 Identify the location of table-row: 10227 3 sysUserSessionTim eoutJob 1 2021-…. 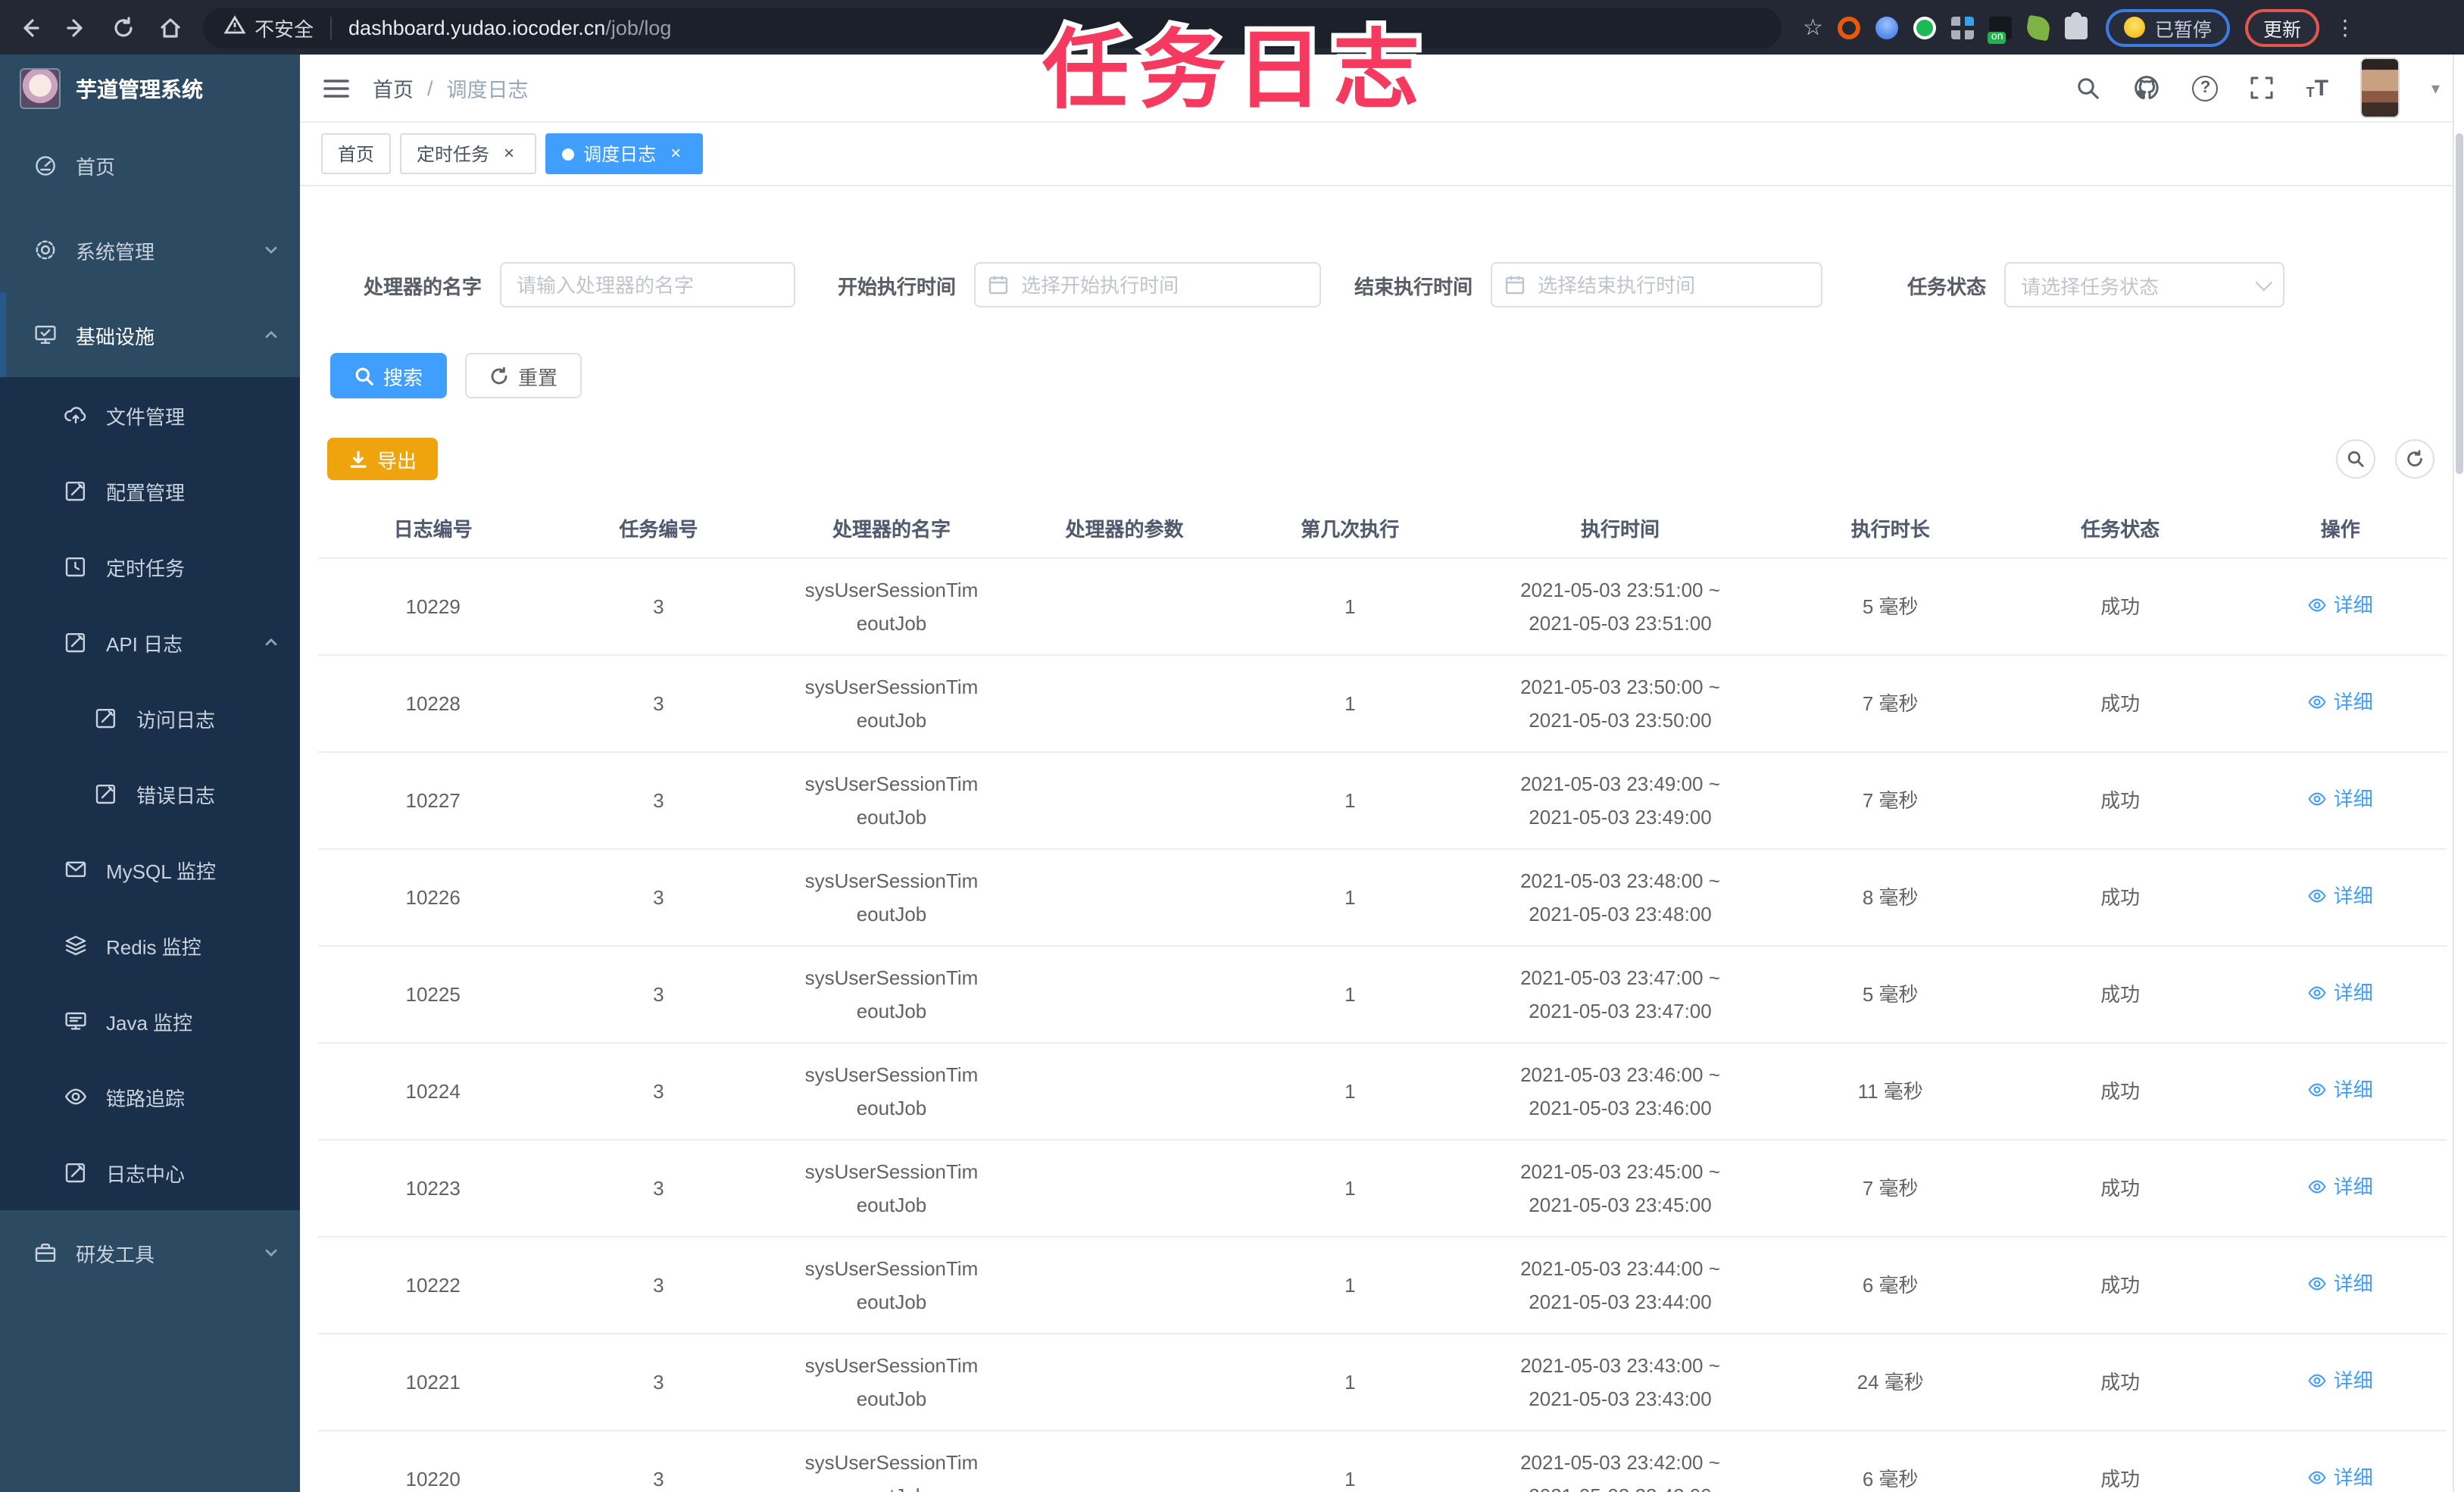
(1382, 802).